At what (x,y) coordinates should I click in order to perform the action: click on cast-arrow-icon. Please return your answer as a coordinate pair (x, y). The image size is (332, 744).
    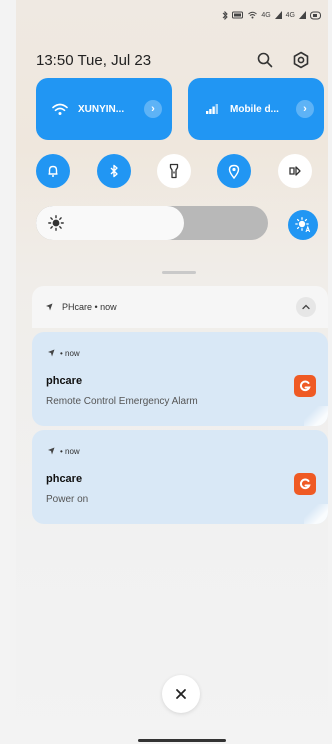
    Looking at the image, I should click on (295, 171).